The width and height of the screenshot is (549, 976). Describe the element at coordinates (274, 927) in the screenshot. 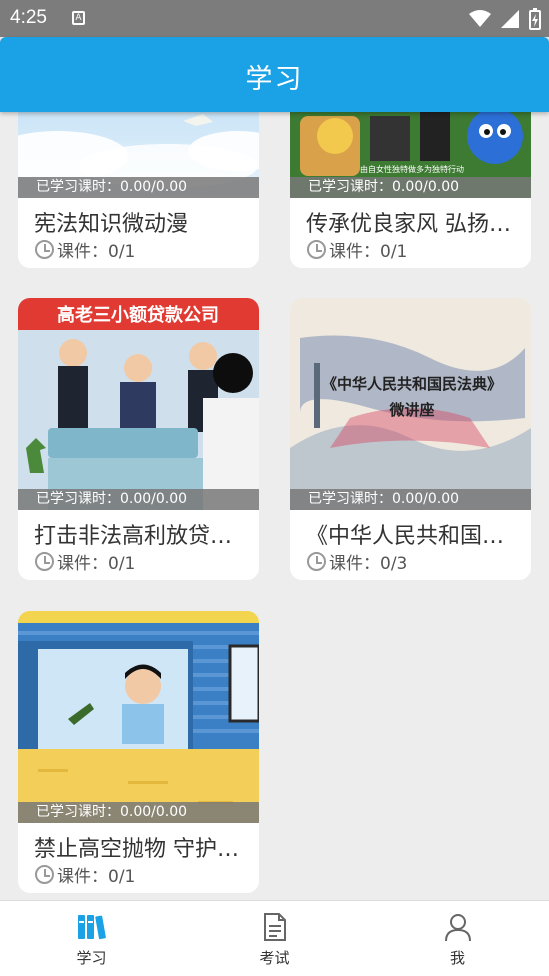

I see `document-icon` at that location.